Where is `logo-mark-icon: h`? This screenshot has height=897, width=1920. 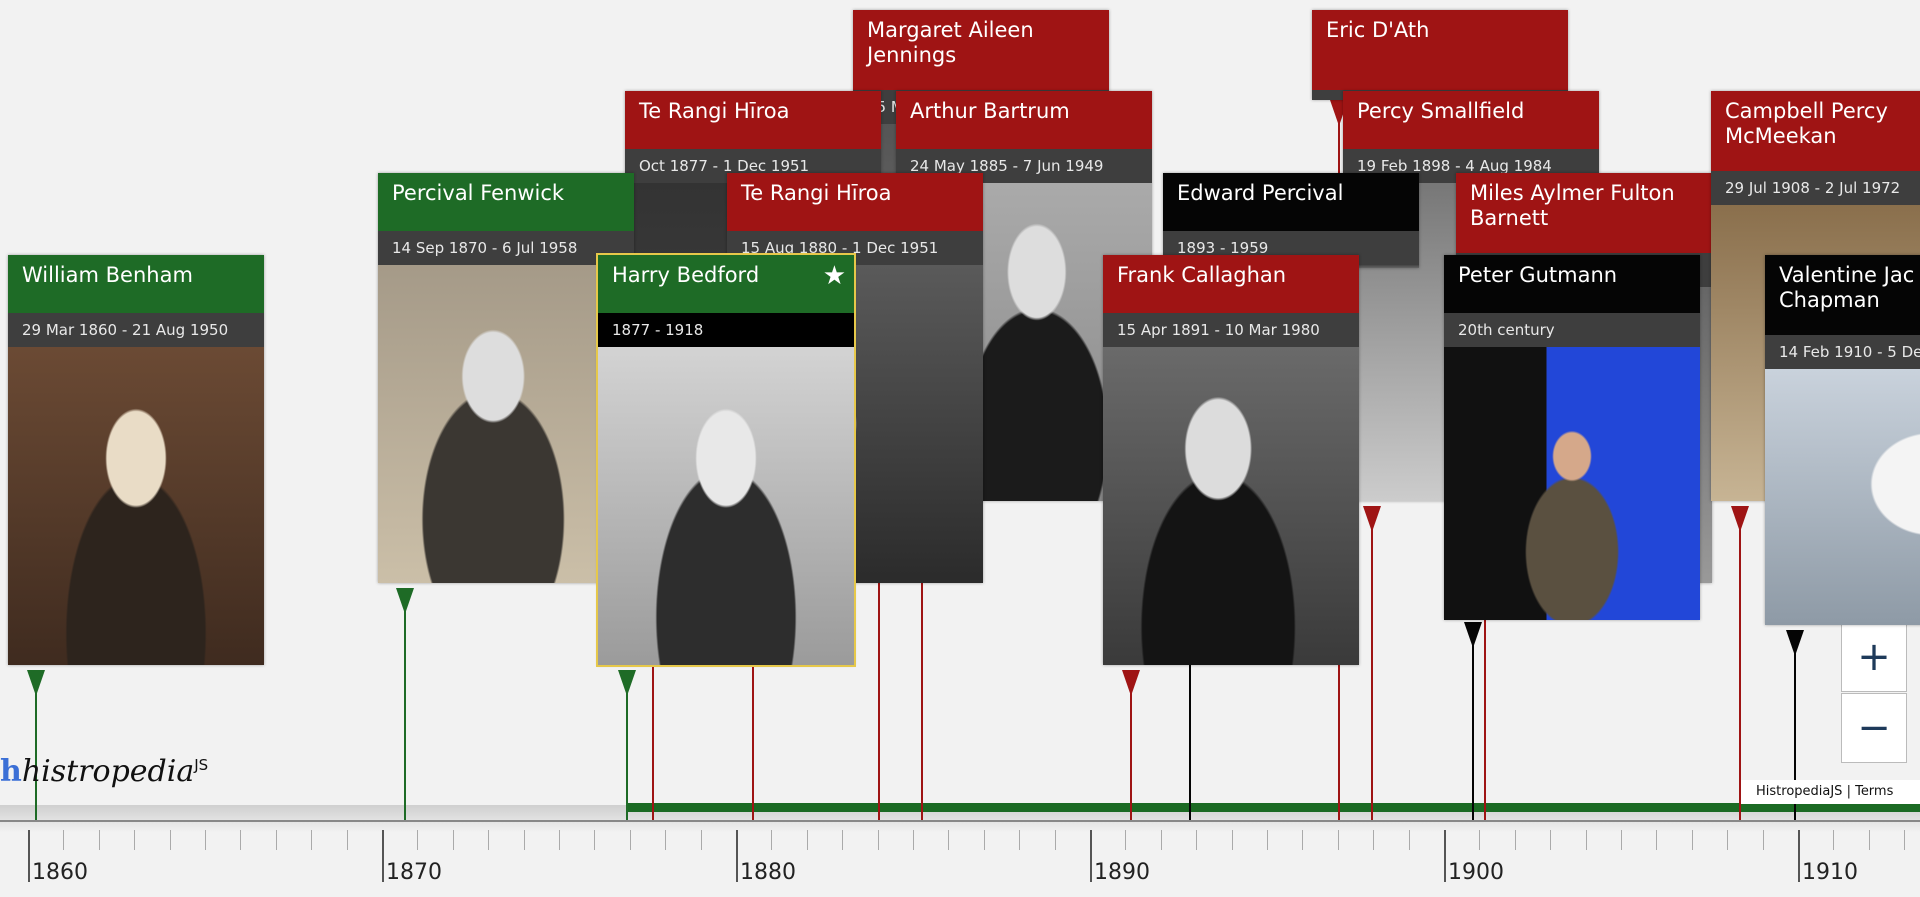
logo-mark-icon: h is located at coordinates (11, 771).